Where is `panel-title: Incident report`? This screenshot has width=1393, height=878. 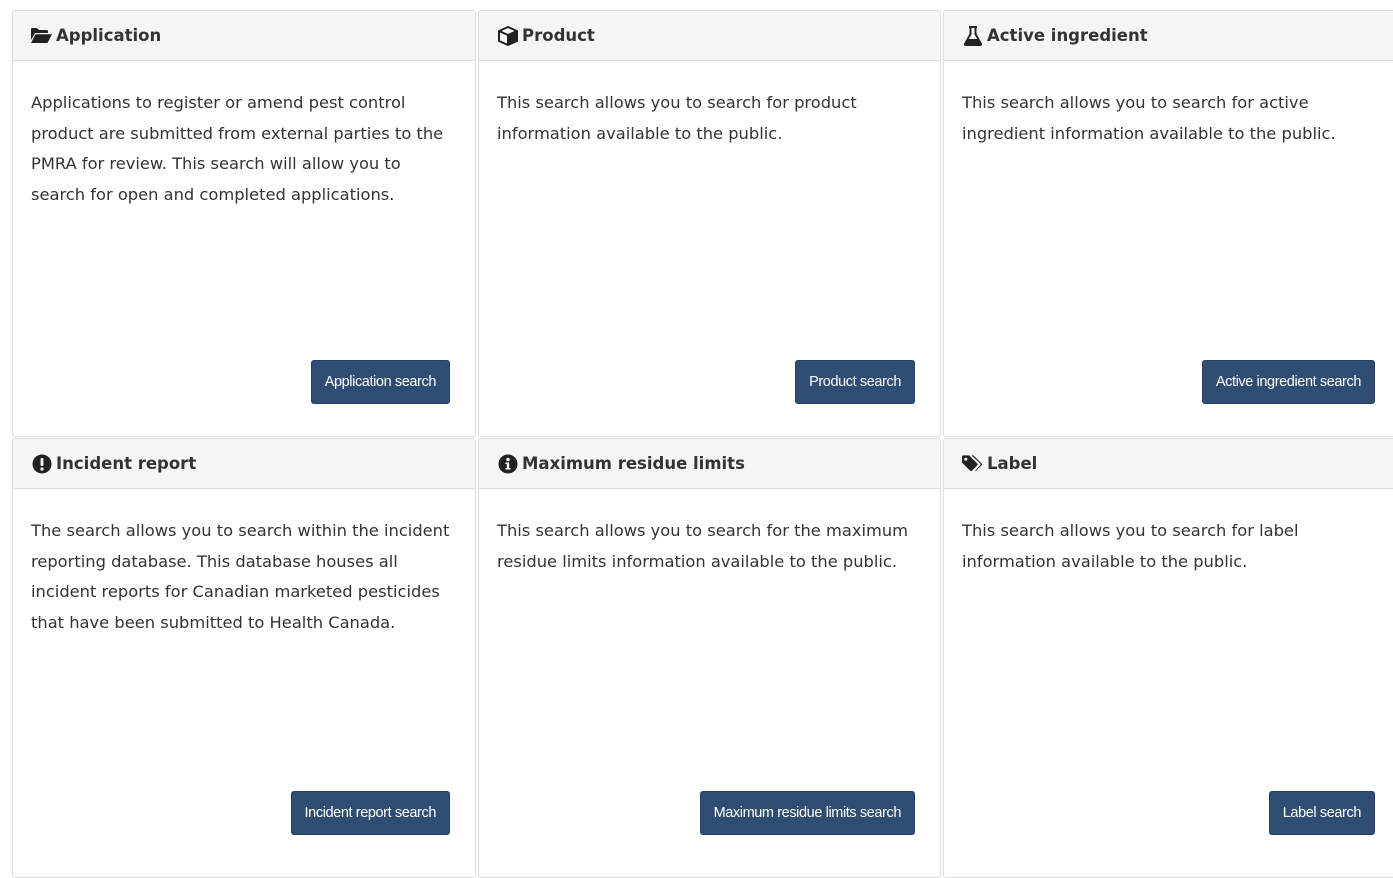 panel-title: Incident report is located at coordinates (126, 463).